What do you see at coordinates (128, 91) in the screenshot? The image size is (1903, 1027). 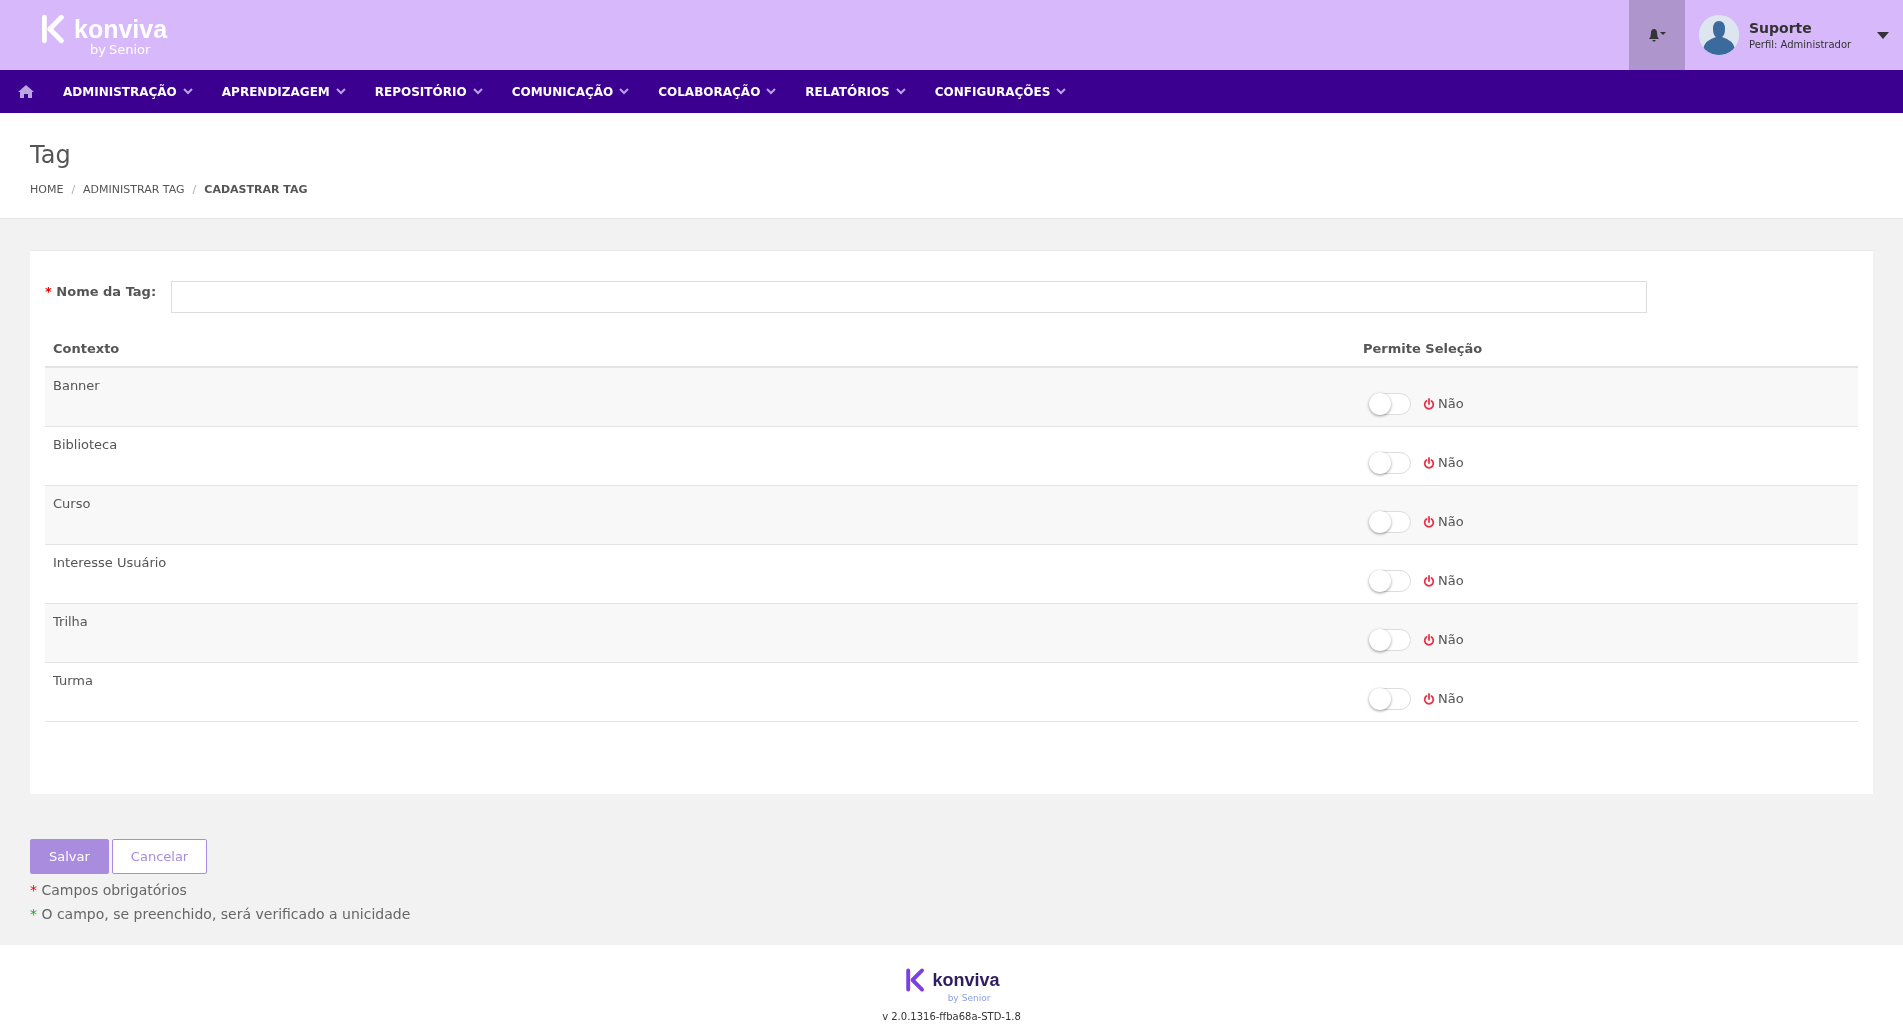 I see `nav-menu-item: ADMINISTRAÇÃO` at bounding box center [128, 91].